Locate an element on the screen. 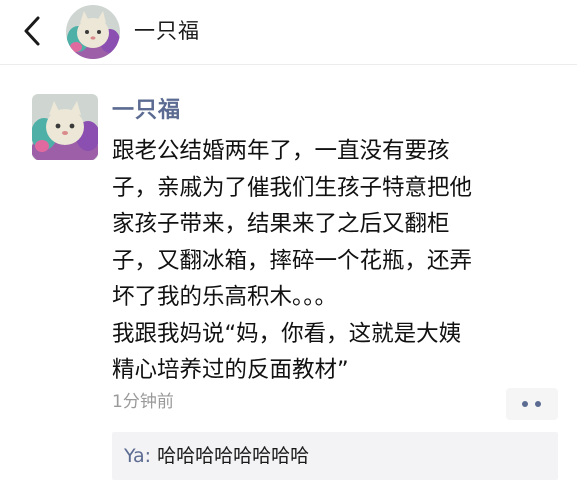 The image size is (577, 500). post-avatar is located at coordinates (65, 127).